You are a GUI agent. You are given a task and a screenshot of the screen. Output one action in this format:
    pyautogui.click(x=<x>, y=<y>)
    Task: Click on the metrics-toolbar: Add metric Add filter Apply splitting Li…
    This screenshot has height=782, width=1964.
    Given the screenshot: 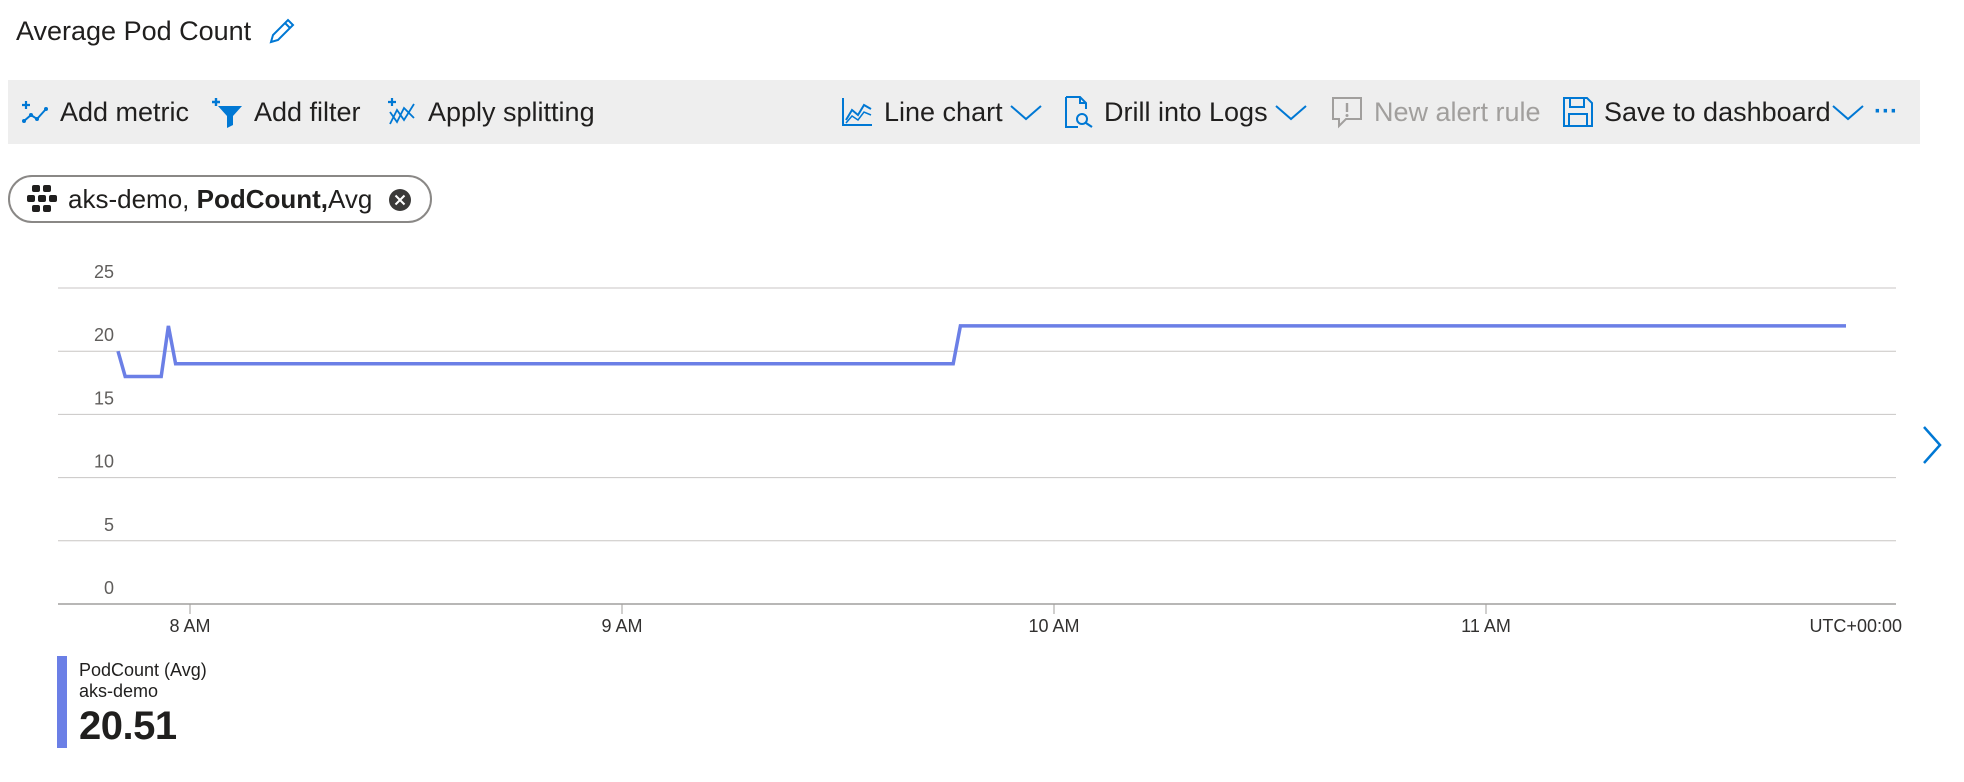 What is the action you would take?
    pyautogui.click(x=964, y=112)
    